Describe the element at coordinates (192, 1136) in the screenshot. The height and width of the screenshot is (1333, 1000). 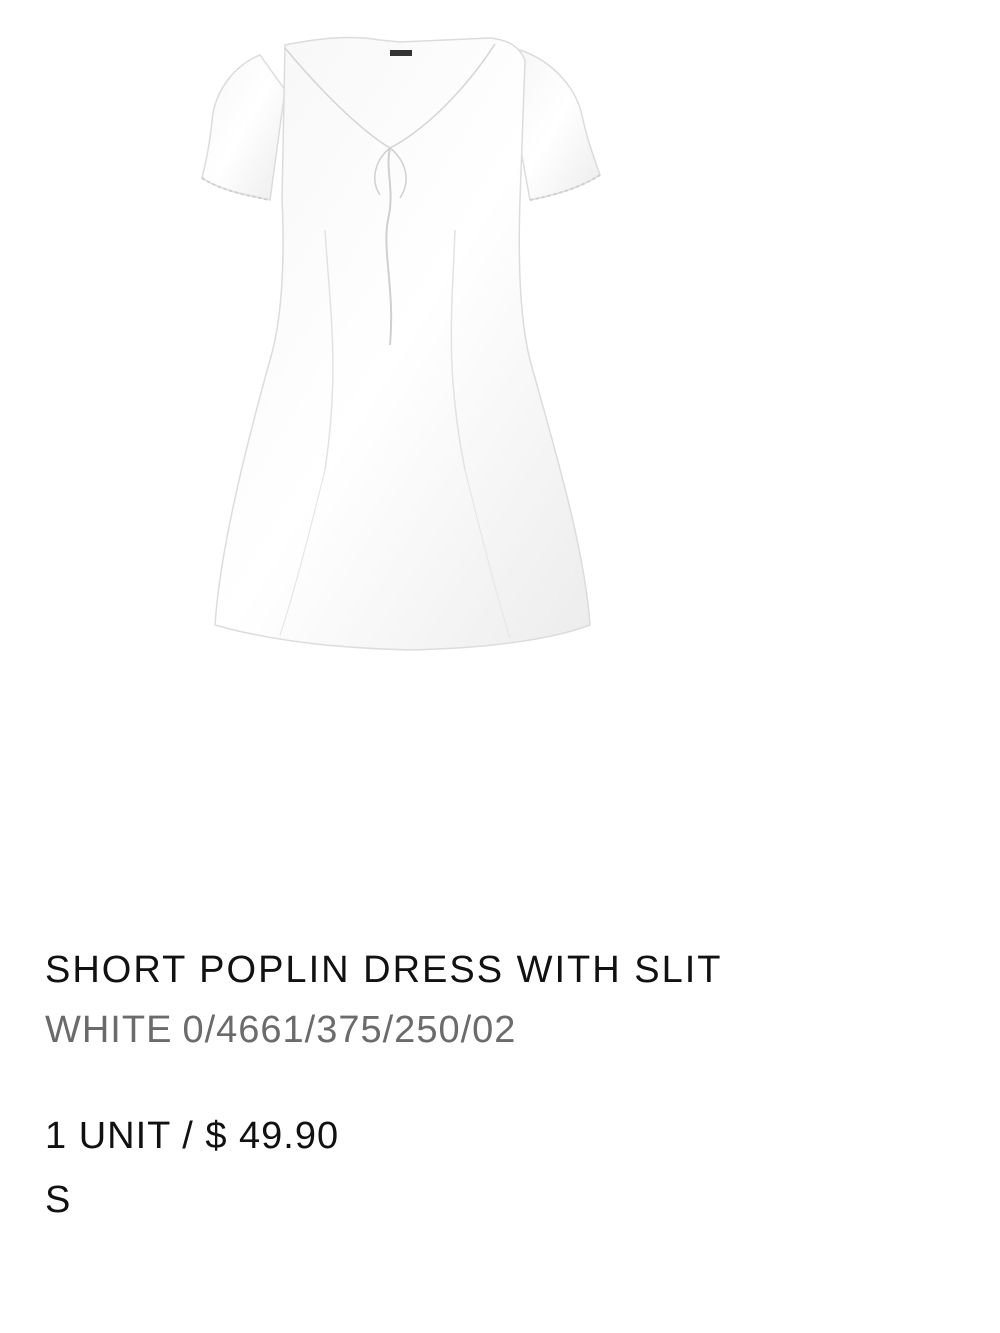
I see `product-quantity-price: 1 UNIT / $ 49.90` at that location.